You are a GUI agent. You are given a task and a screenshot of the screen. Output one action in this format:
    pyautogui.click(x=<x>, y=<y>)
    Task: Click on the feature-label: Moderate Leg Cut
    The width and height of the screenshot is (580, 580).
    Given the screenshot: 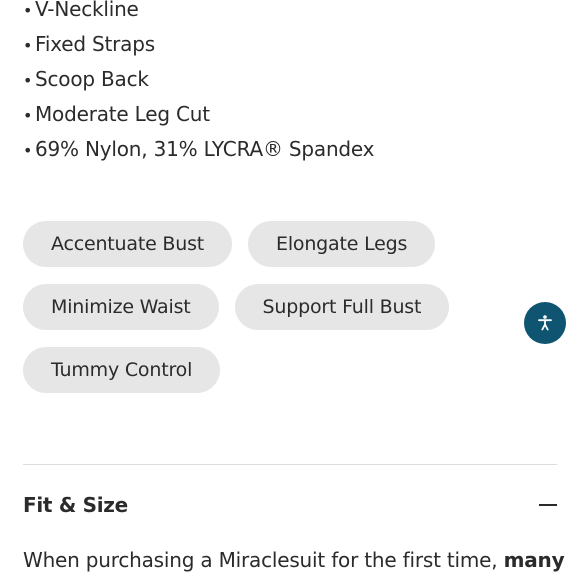 What is the action you would take?
    pyautogui.click(x=122, y=114)
    